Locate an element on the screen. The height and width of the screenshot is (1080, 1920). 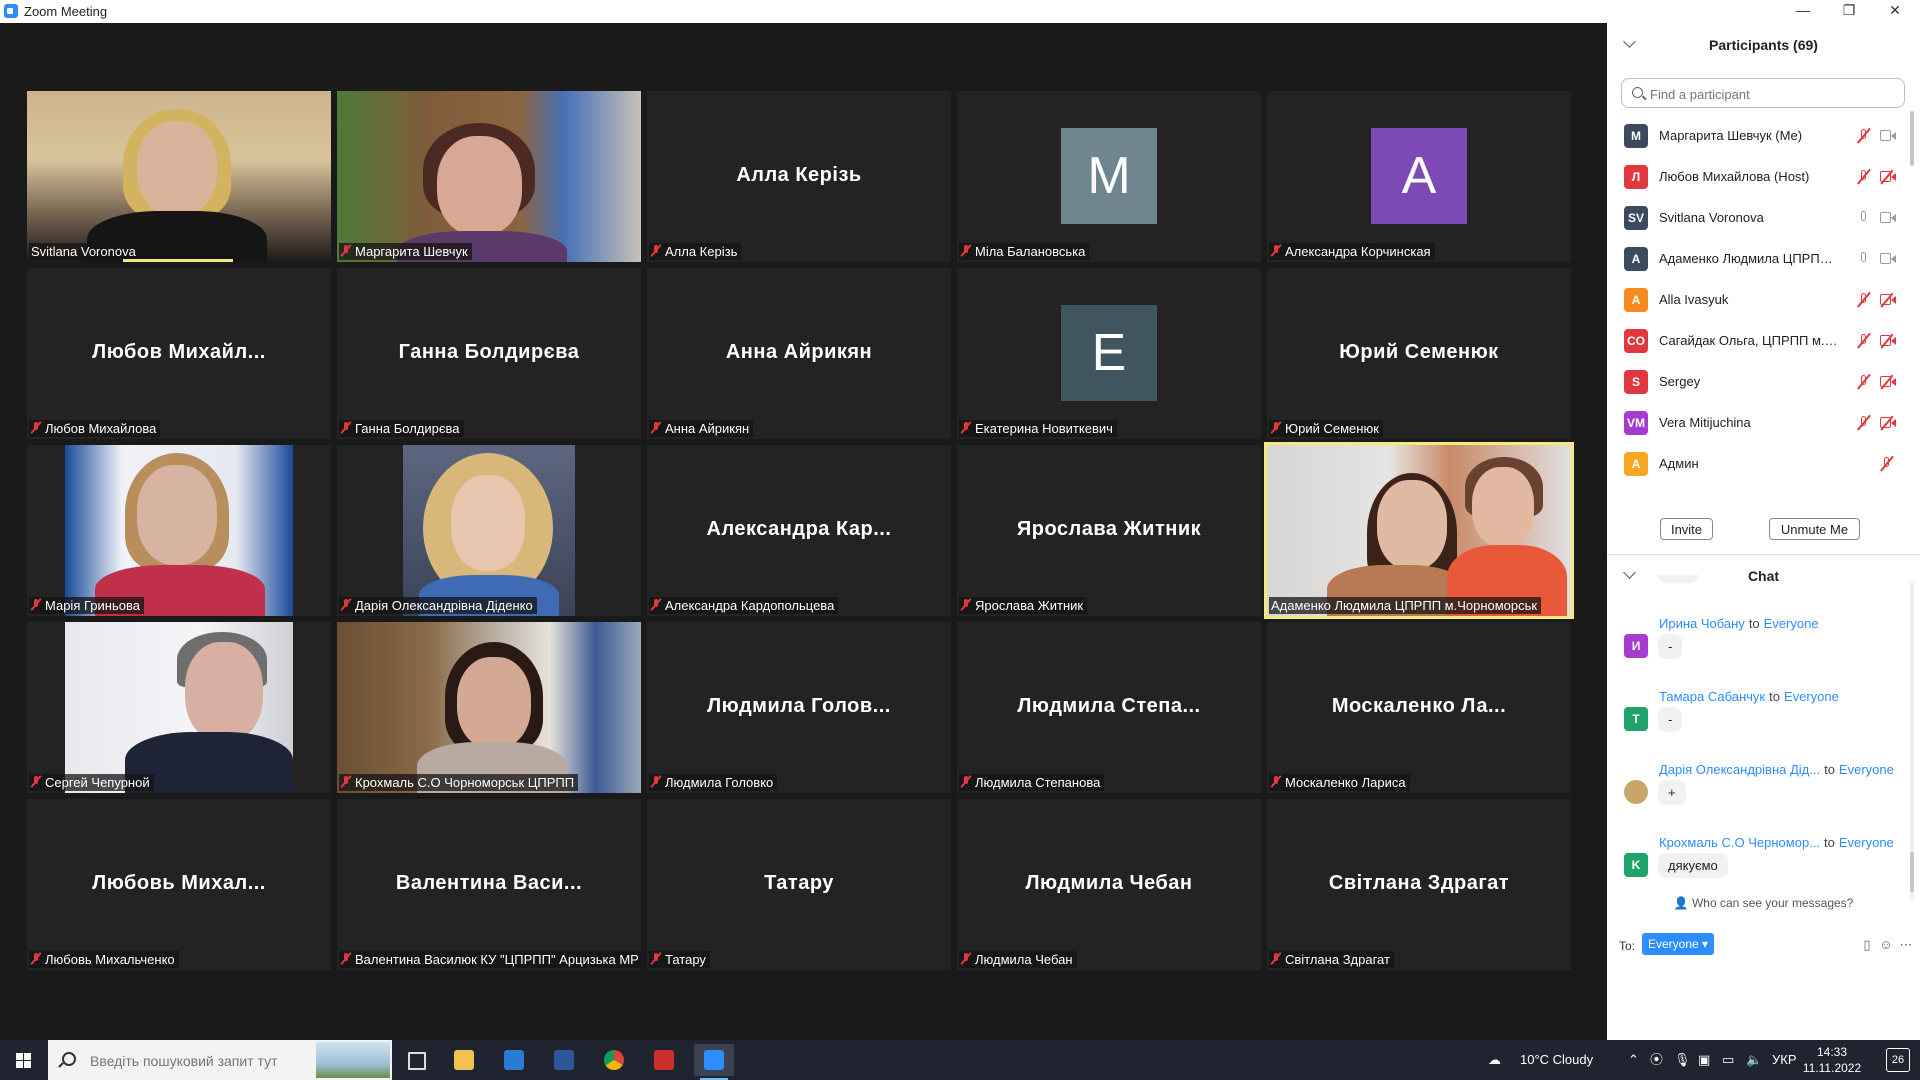
video-tile: Любов Михайл... Любов Михайлова is located at coordinates (179, 353).